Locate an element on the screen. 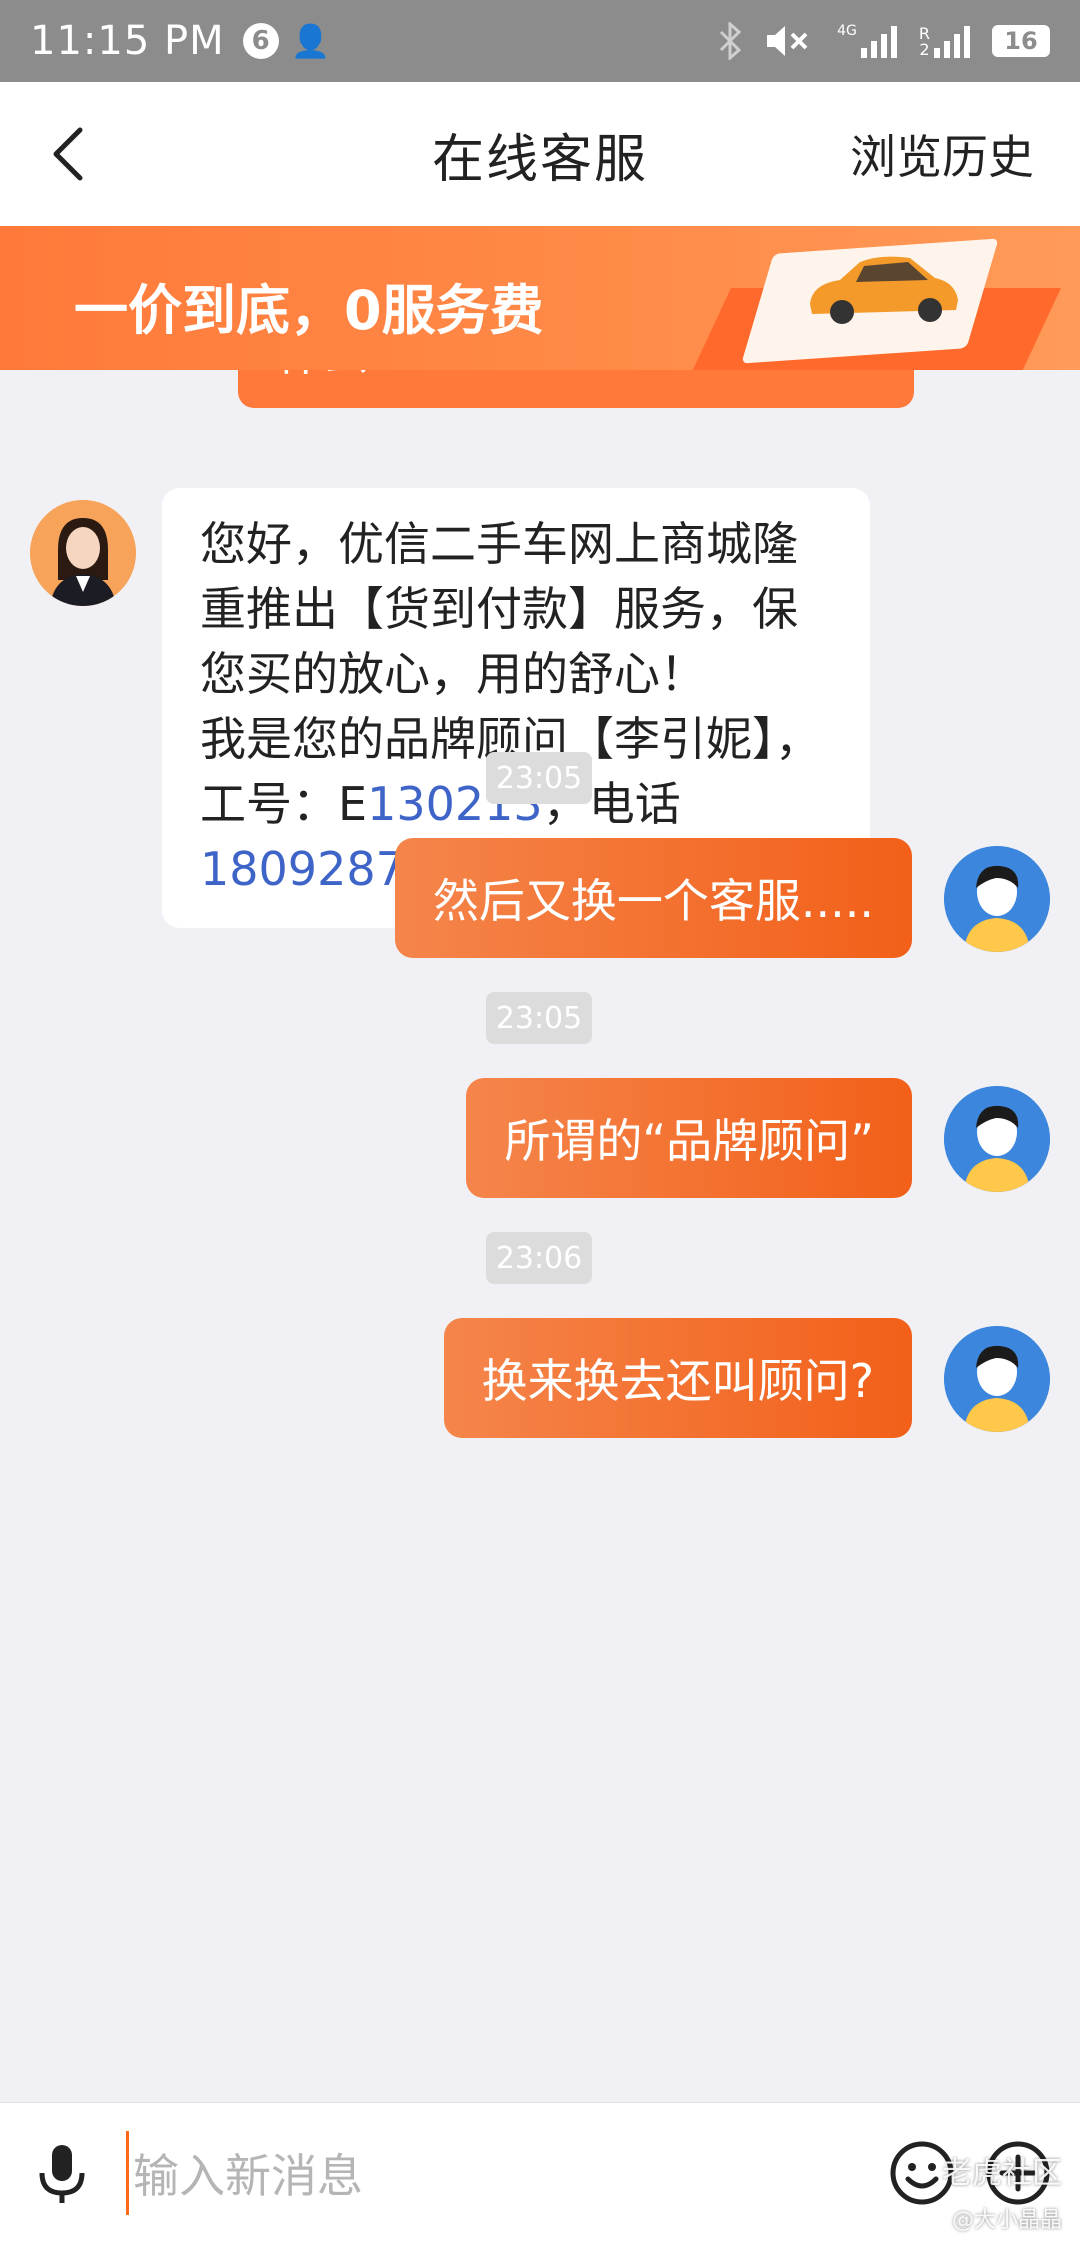 This screenshot has width=1080, height=2242. notification-count-badge: 6 is located at coordinates (260, 41).